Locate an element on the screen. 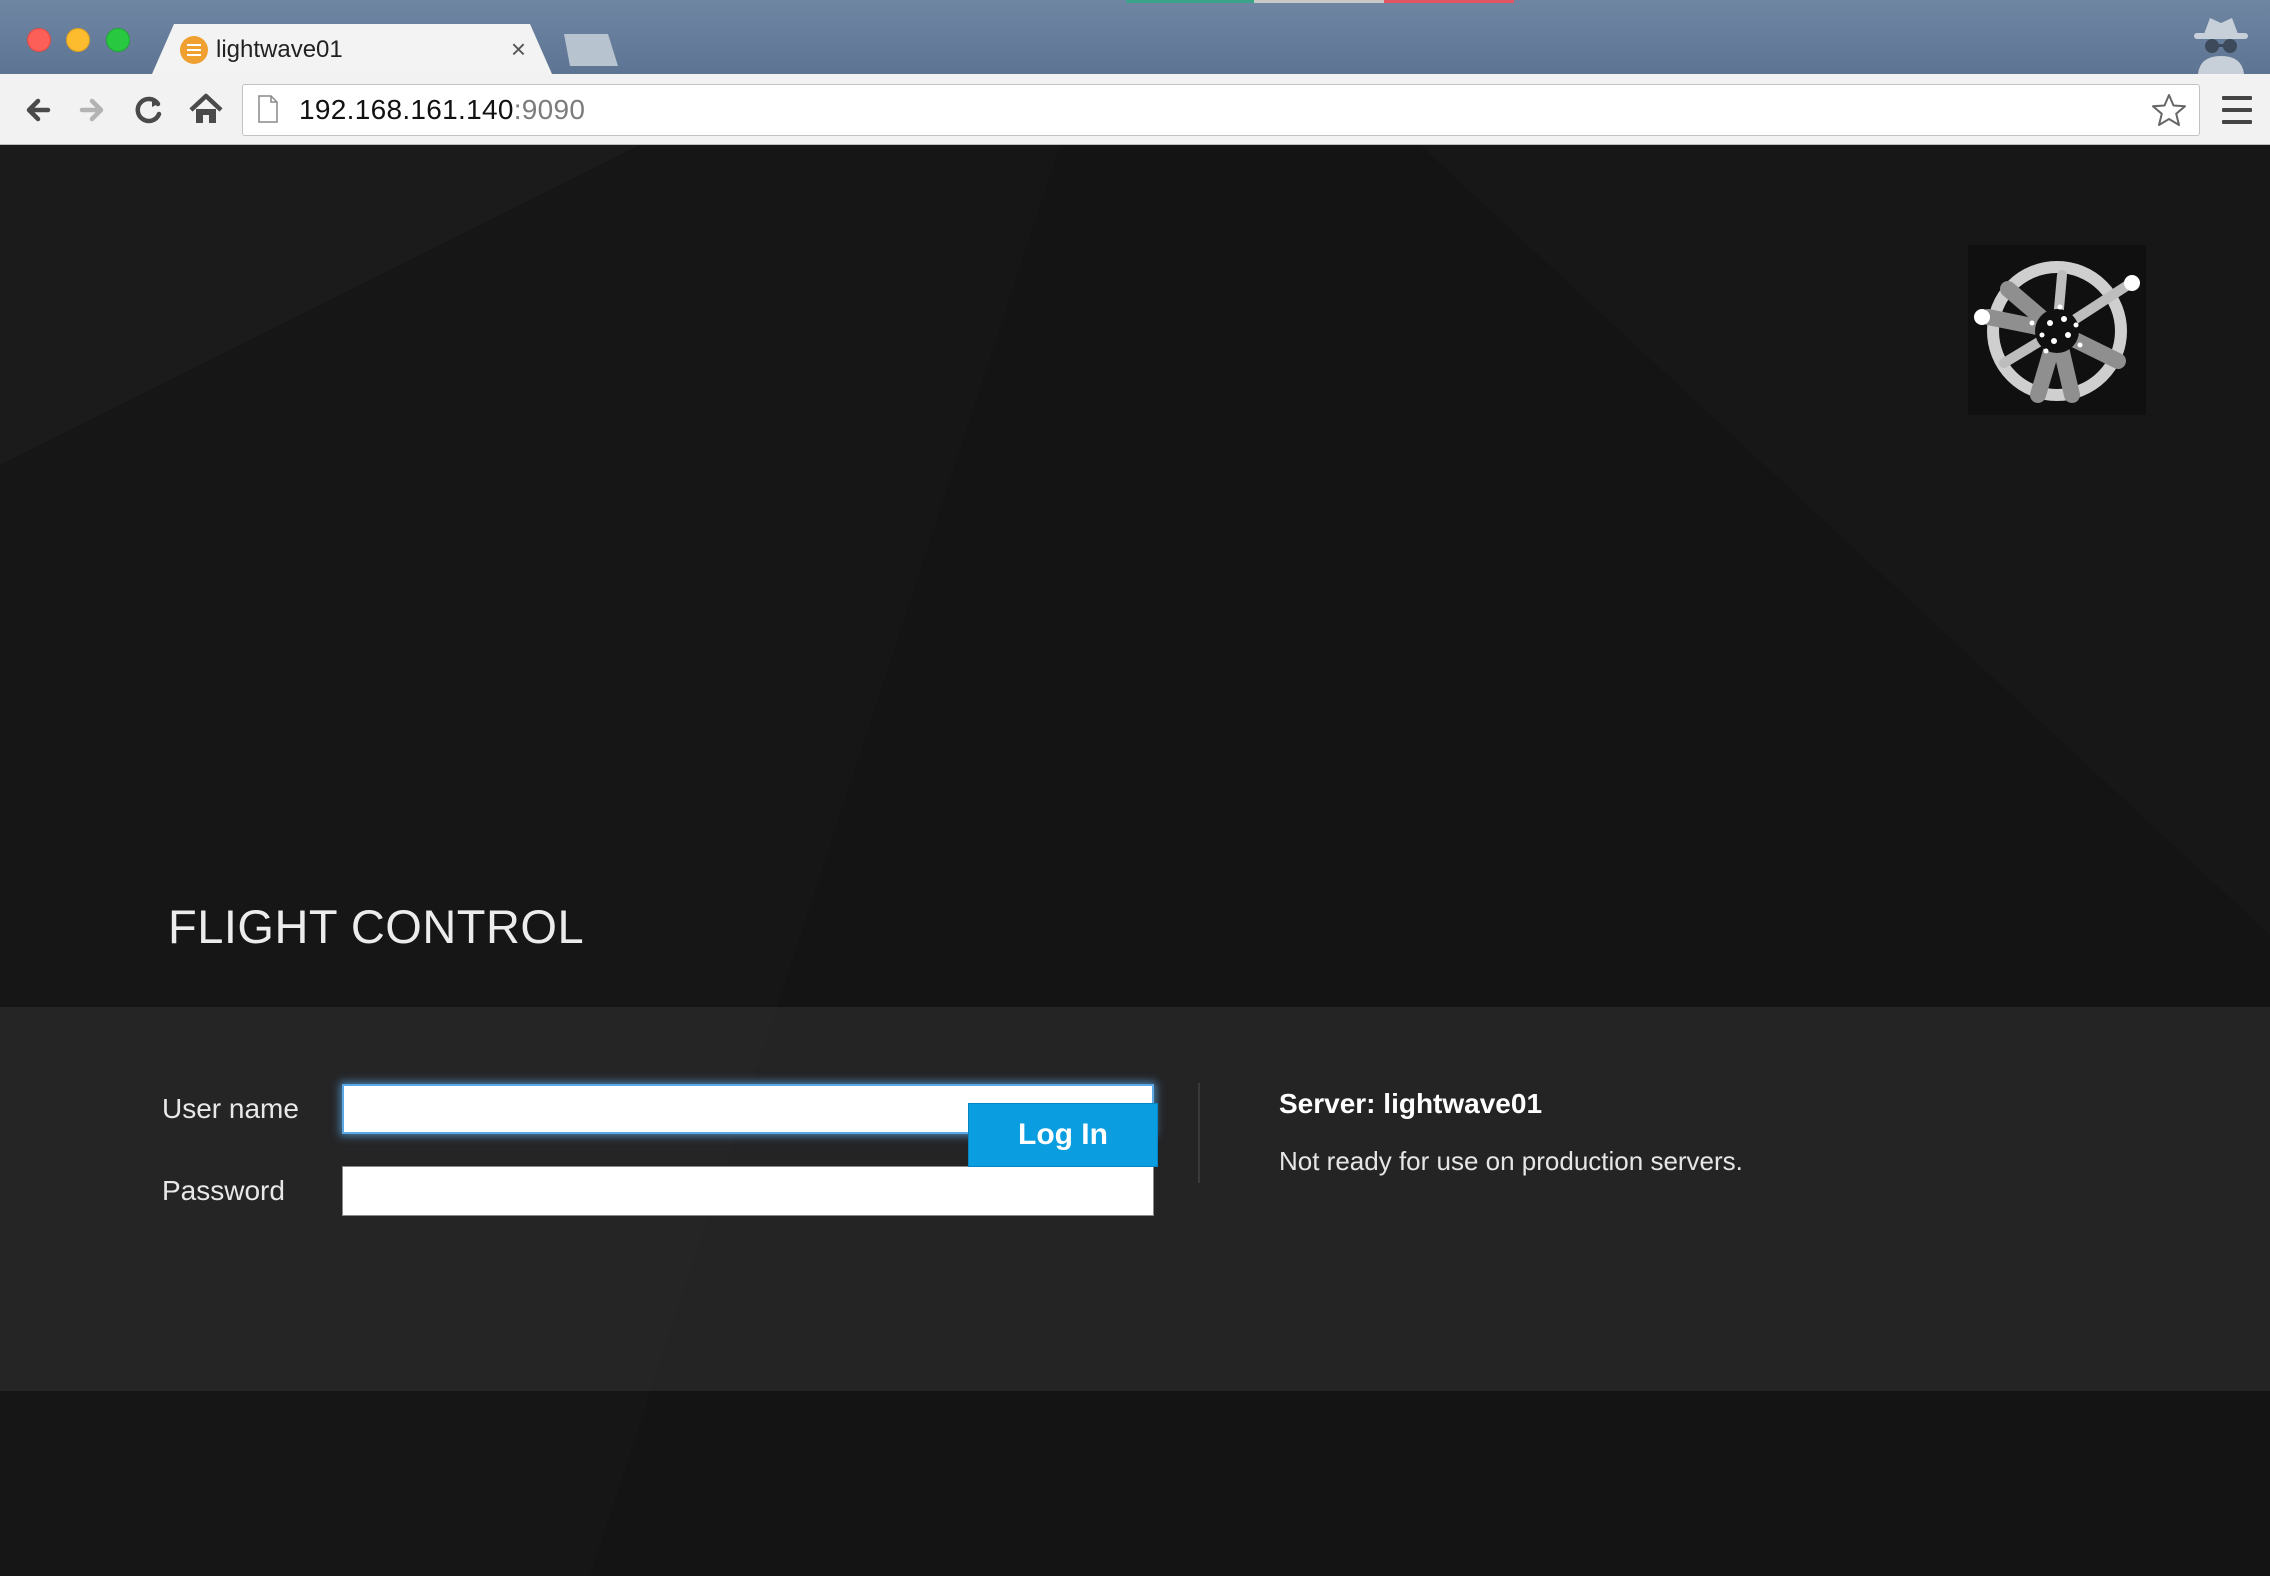  password-input is located at coordinates (748, 1191).